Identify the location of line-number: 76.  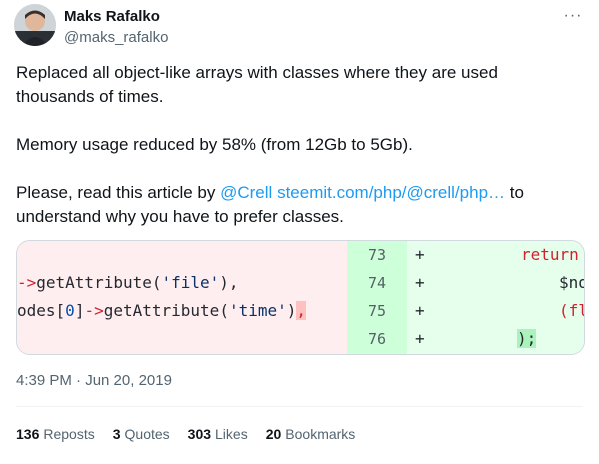
(377, 339).